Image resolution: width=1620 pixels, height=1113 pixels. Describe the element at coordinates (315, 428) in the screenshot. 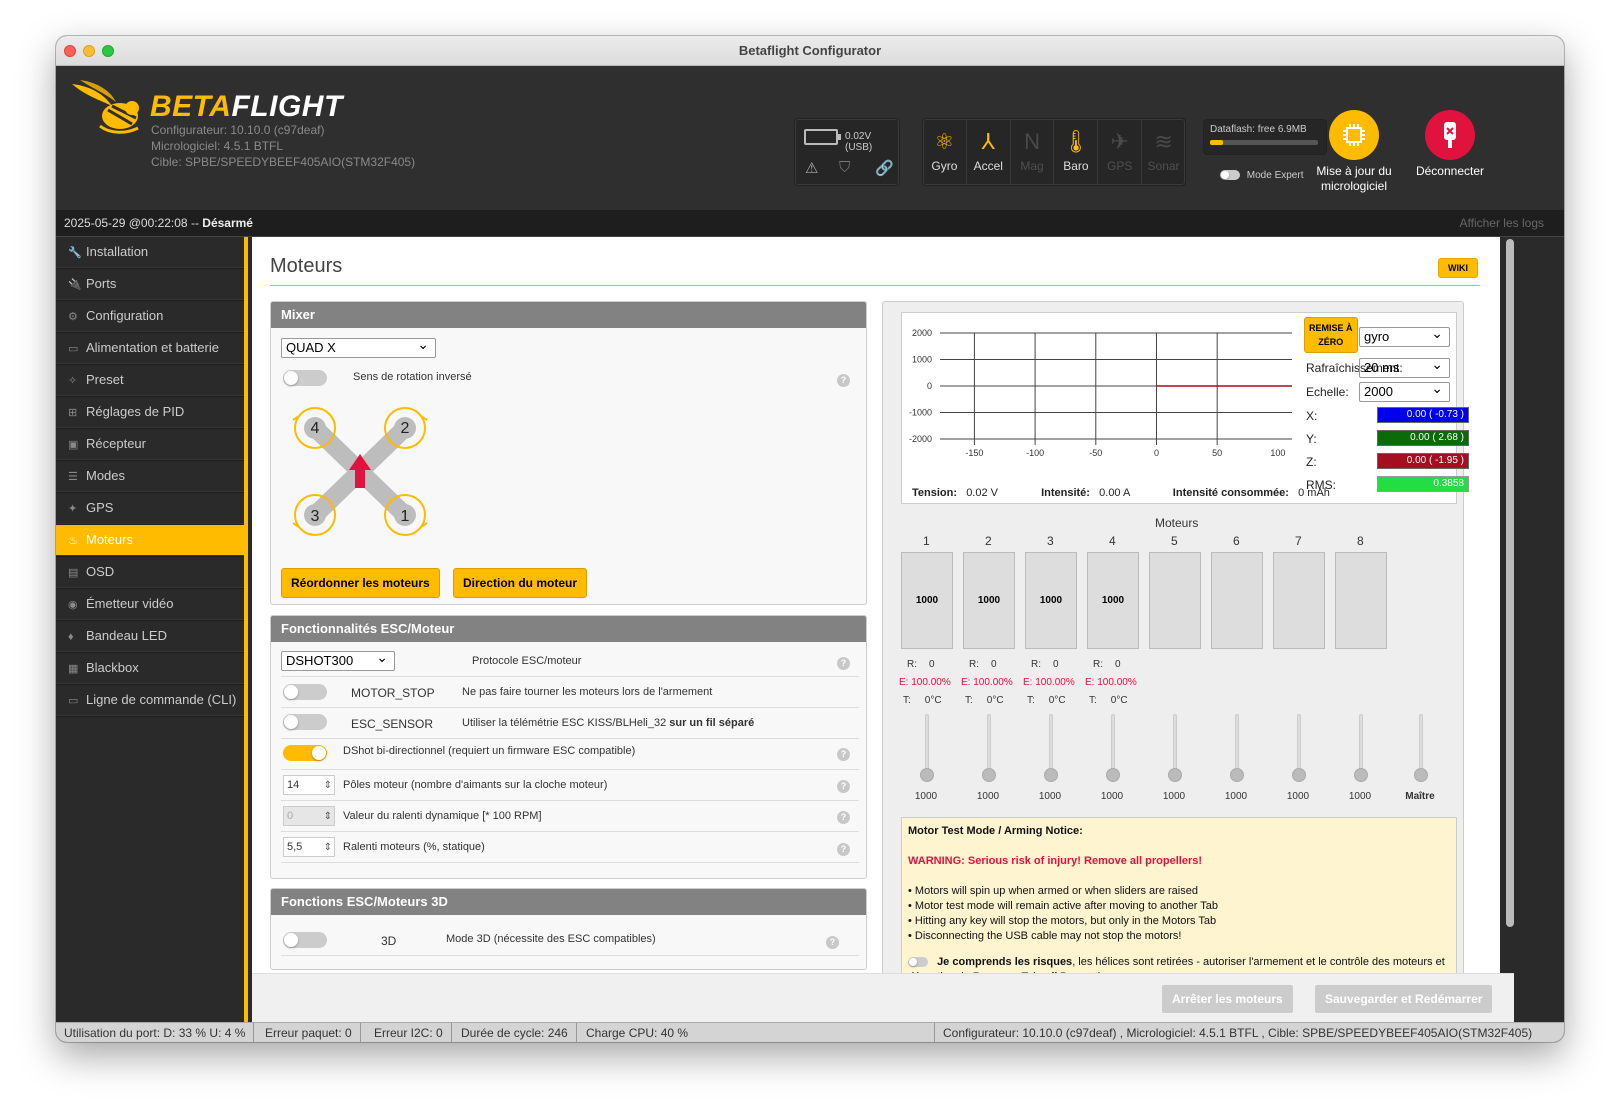

I see `motor-4-label: 4` at that location.